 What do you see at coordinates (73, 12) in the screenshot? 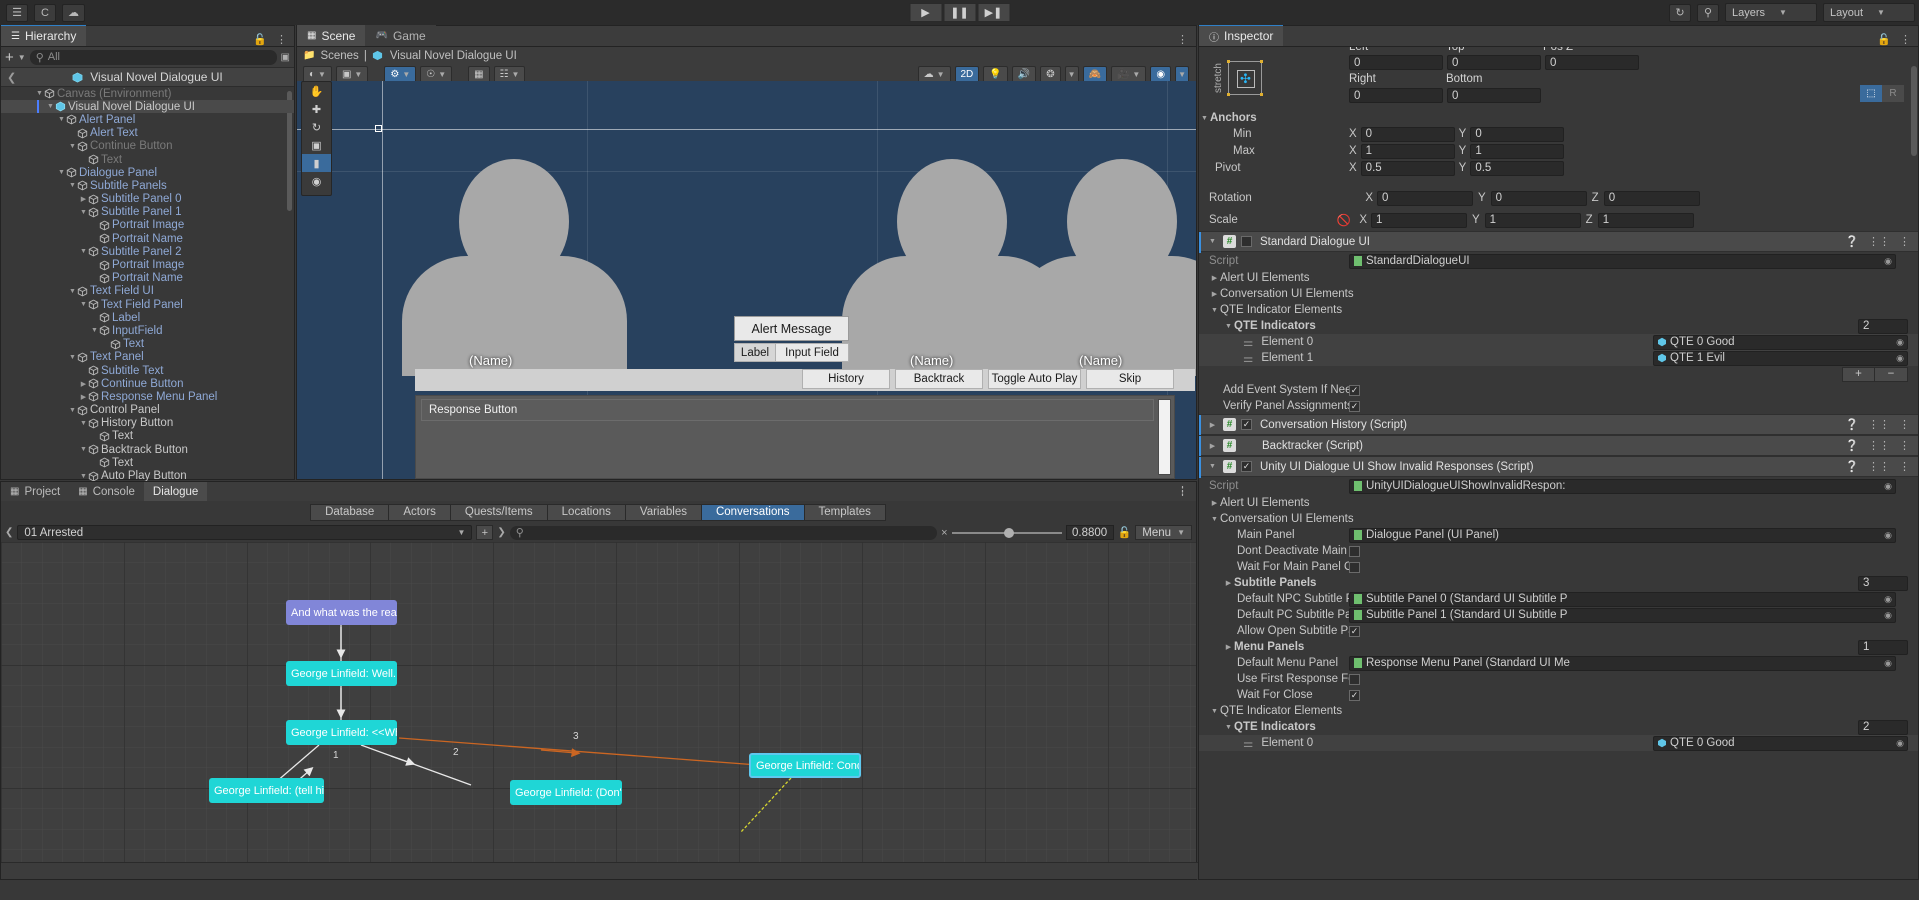
I see `cloud-services-icon: ☁` at bounding box center [73, 12].